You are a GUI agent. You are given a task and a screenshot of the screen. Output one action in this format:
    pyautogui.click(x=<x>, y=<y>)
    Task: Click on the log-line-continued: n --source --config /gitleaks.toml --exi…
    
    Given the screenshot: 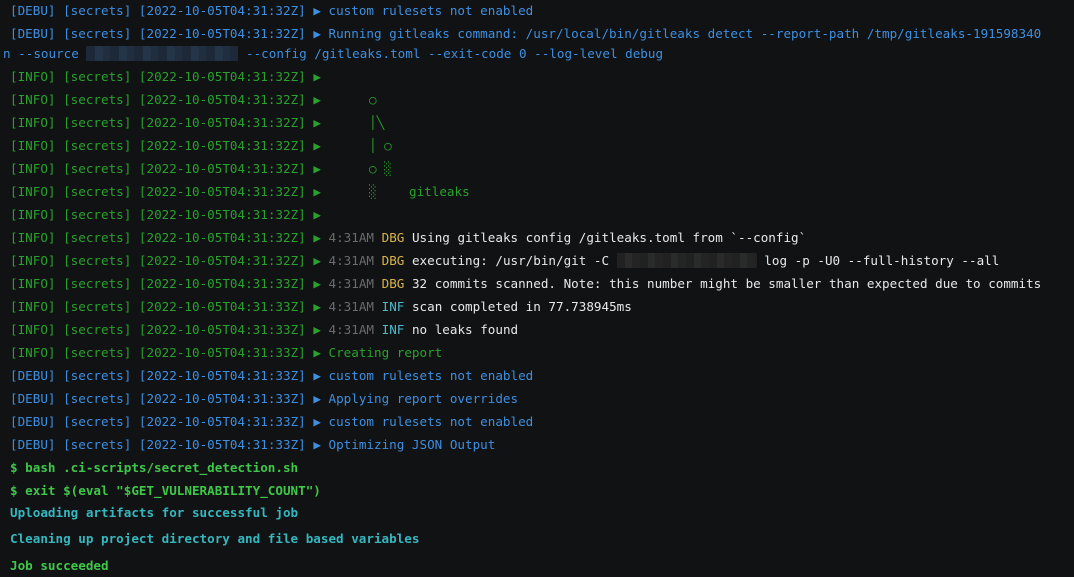 What is the action you would take?
    pyautogui.click(x=538, y=54)
    